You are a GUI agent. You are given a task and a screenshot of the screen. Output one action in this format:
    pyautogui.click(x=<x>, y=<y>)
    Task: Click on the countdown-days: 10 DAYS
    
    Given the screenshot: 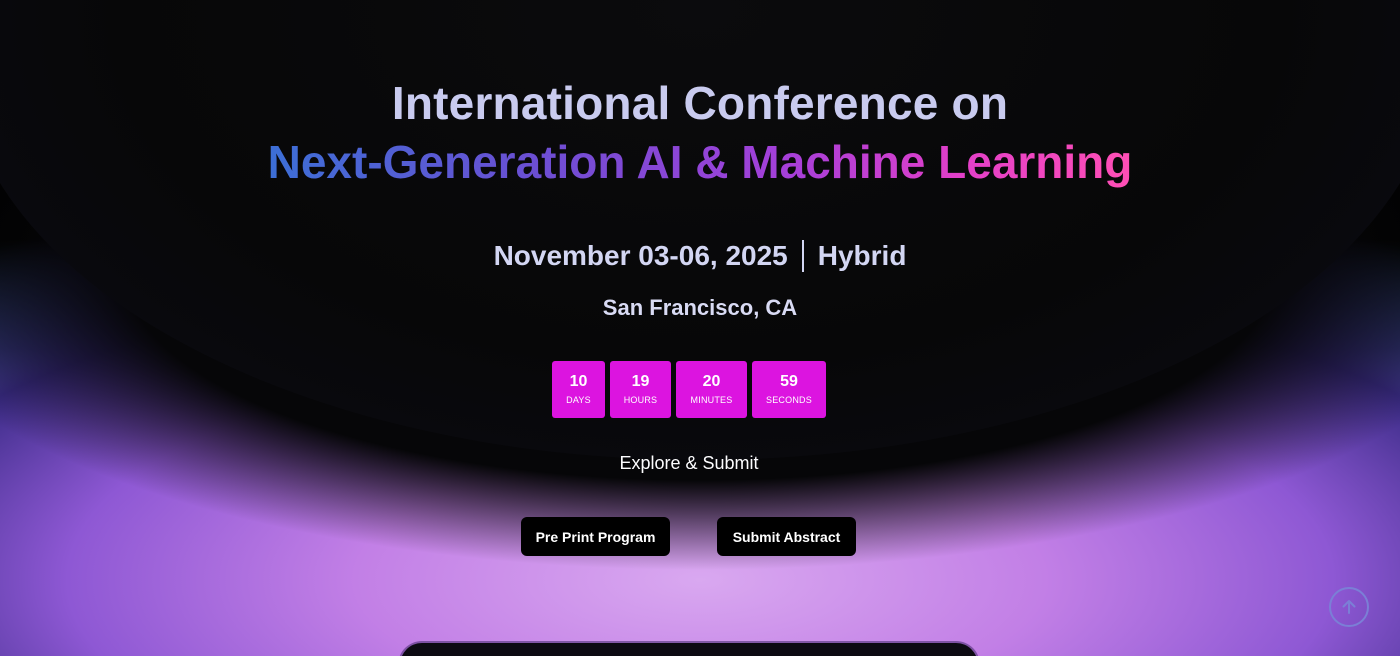 What is the action you would take?
    pyautogui.click(x=578, y=389)
    